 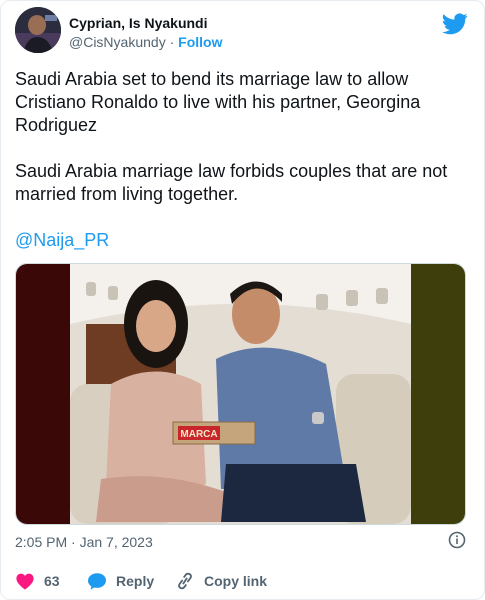 What do you see at coordinates (97, 581) in the screenshot?
I see `reply-bubble-icon` at bounding box center [97, 581].